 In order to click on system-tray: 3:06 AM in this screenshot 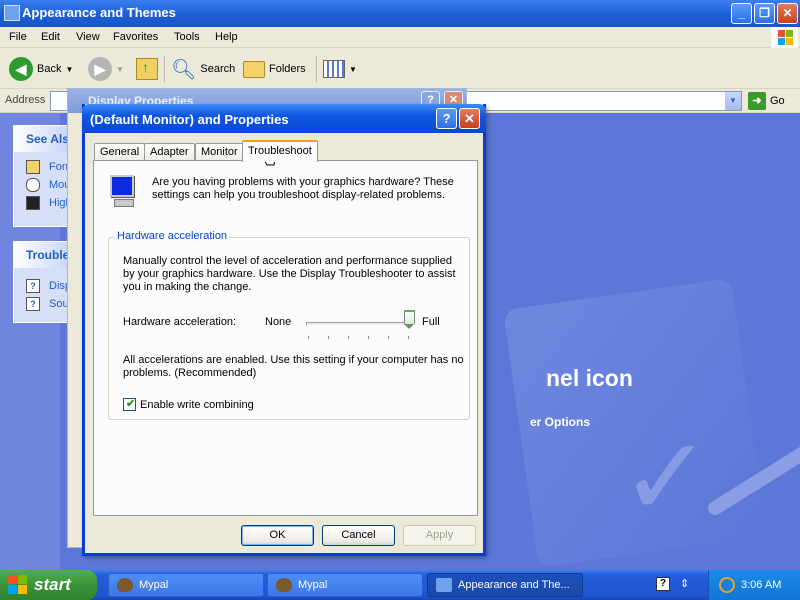, I will do `click(754, 585)`.